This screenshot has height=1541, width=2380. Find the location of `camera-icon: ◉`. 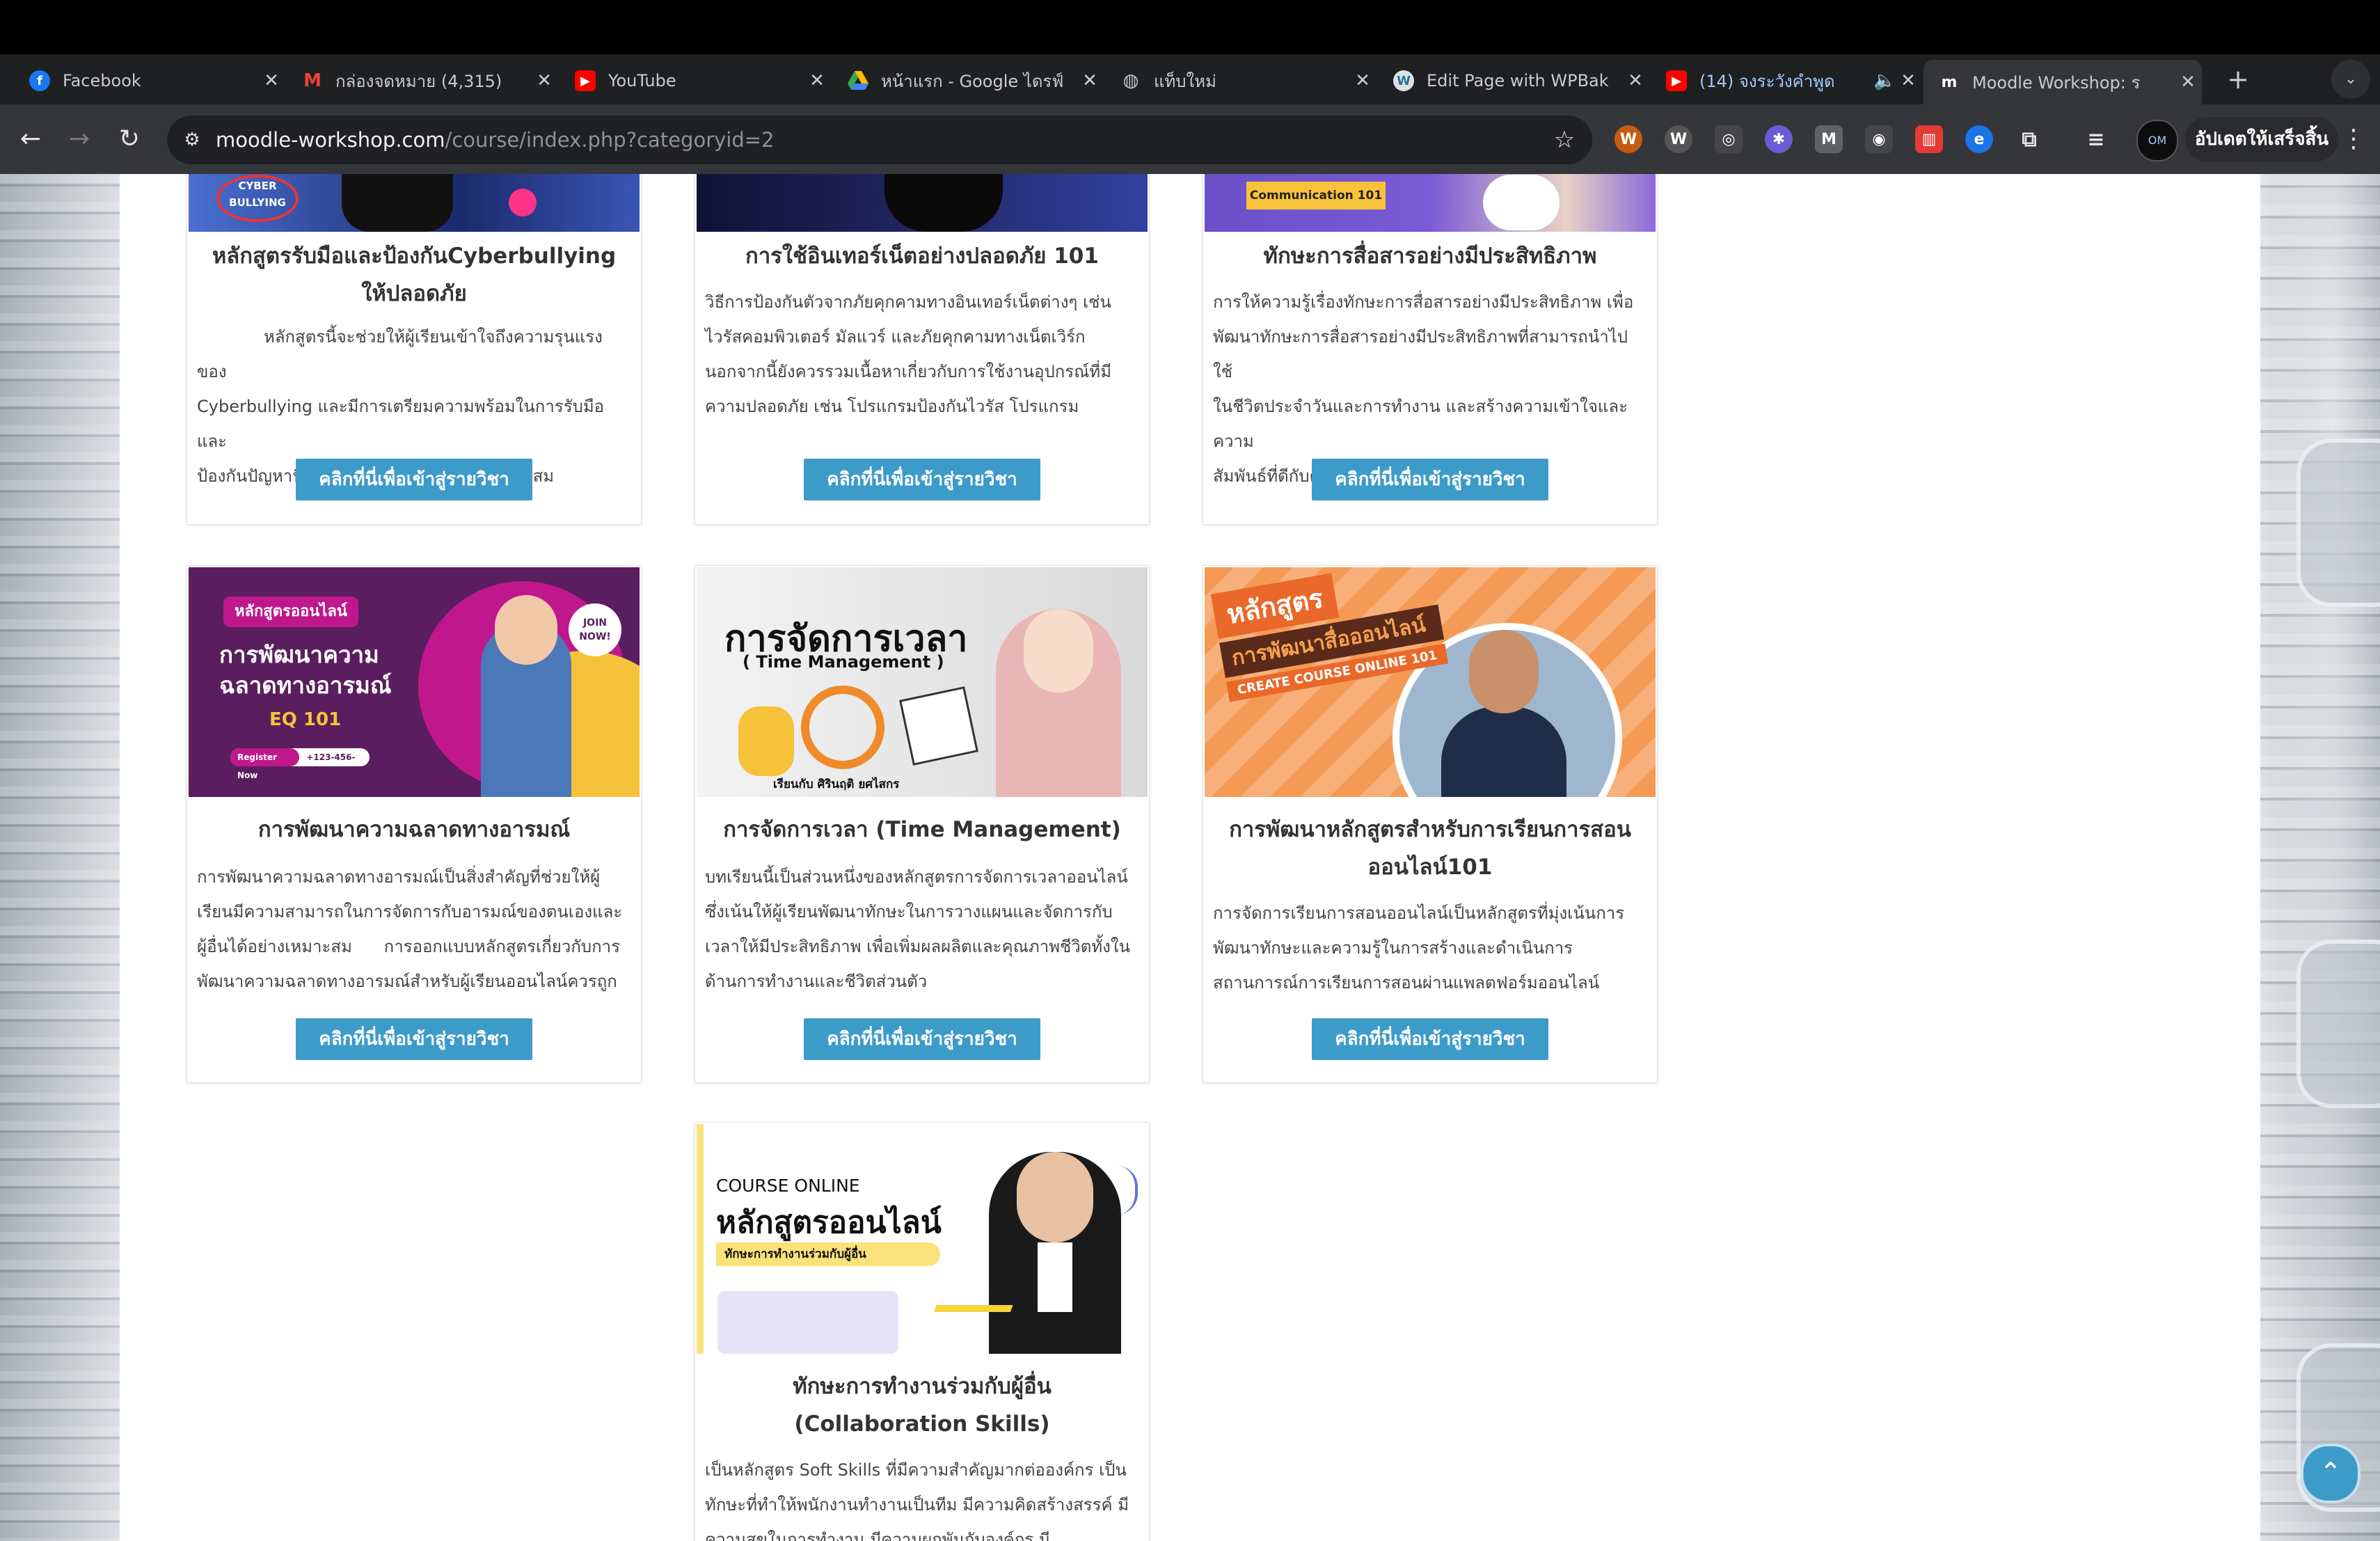

camera-icon: ◉ is located at coordinates (1879, 139).